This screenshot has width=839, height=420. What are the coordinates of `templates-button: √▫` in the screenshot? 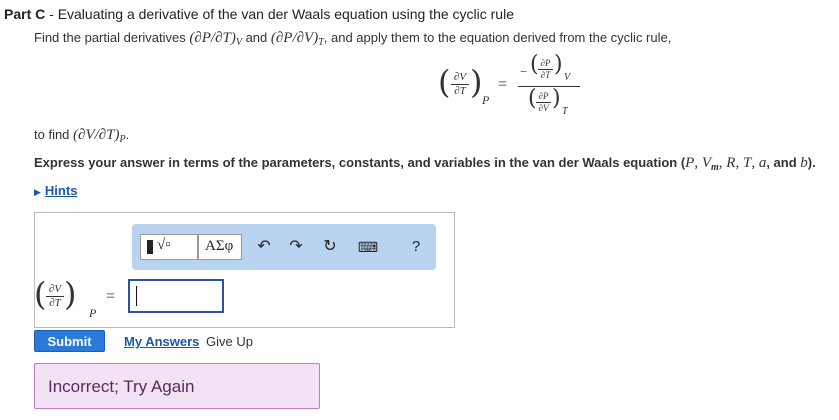 It's located at (169, 247).